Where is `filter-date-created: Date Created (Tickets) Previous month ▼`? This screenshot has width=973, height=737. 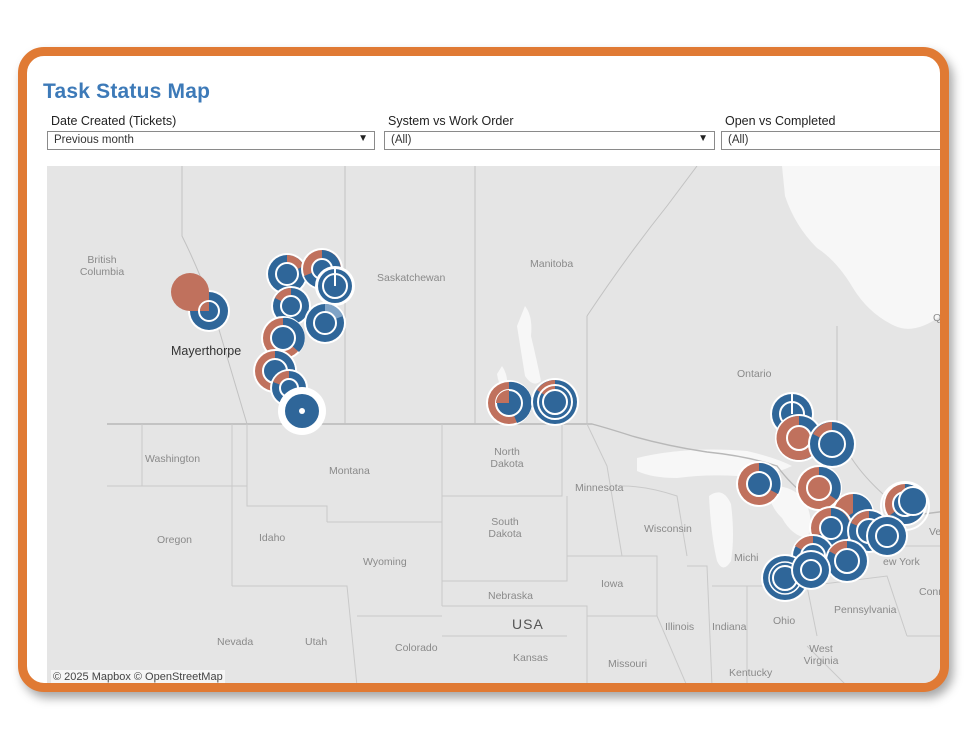
filter-date-created: Date Created (Tickets) Previous month ▼ is located at coordinates (211, 132).